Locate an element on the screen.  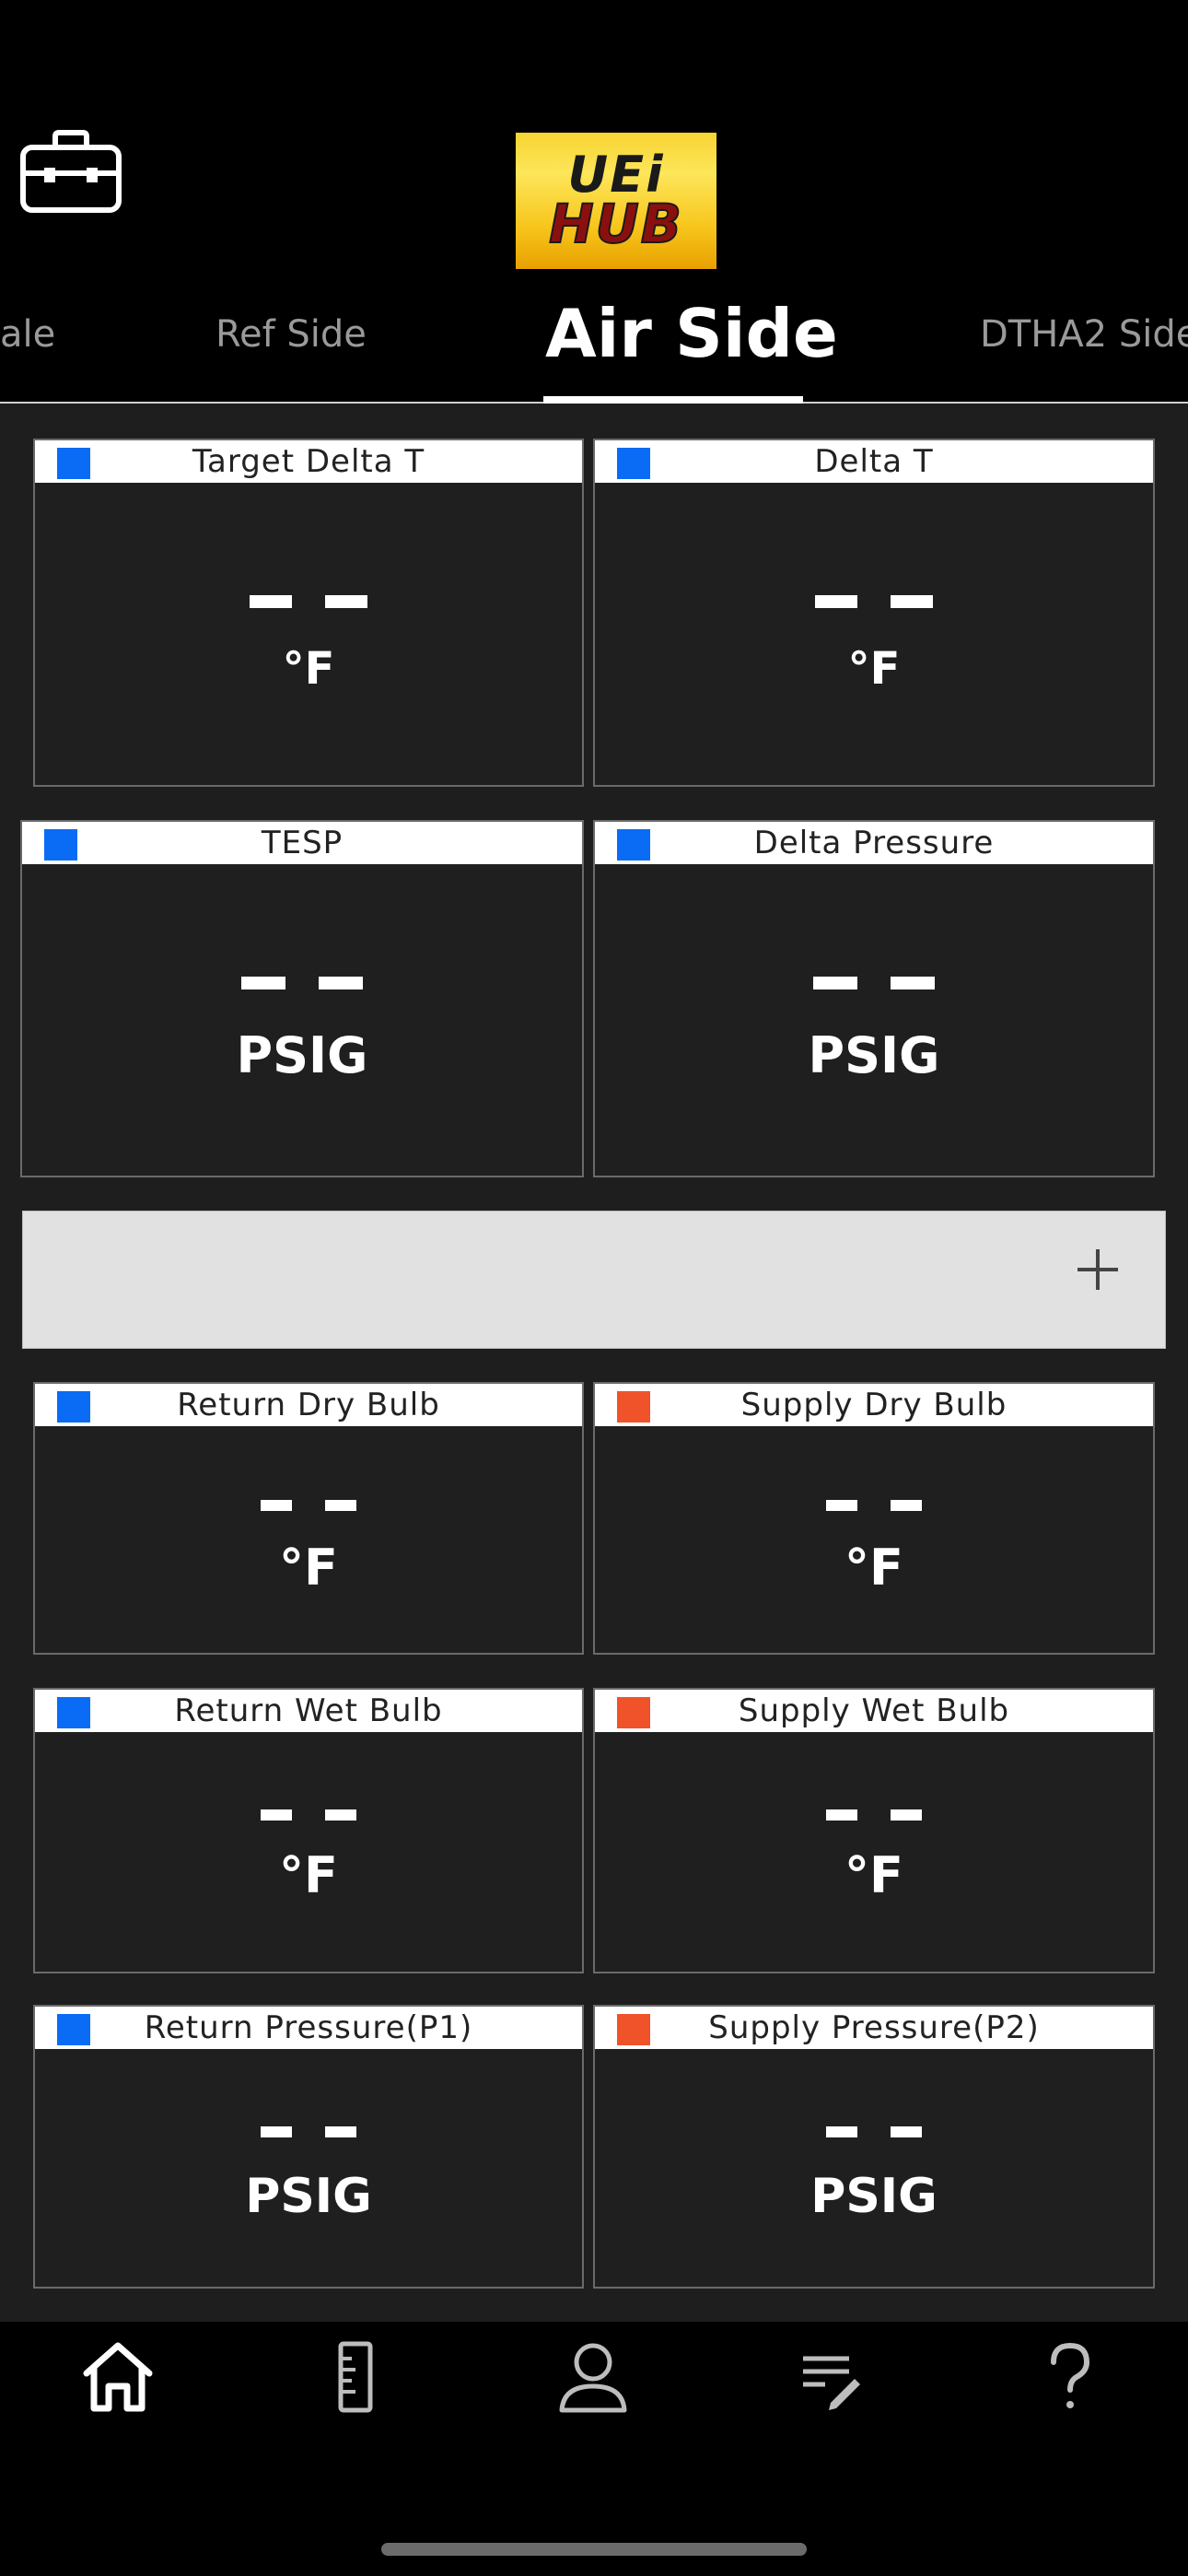
card-title: Return Pressure(P1) is located at coordinates (308, 2027).